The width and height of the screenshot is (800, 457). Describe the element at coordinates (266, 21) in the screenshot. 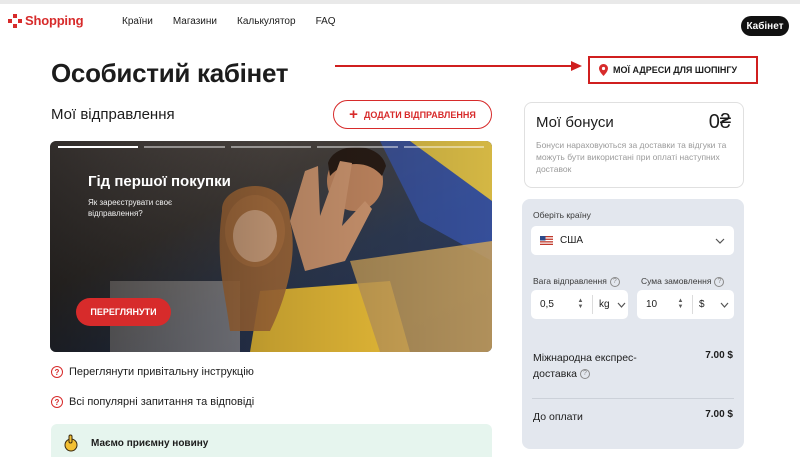

I see `nav-calculator: Калькулятор` at that location.